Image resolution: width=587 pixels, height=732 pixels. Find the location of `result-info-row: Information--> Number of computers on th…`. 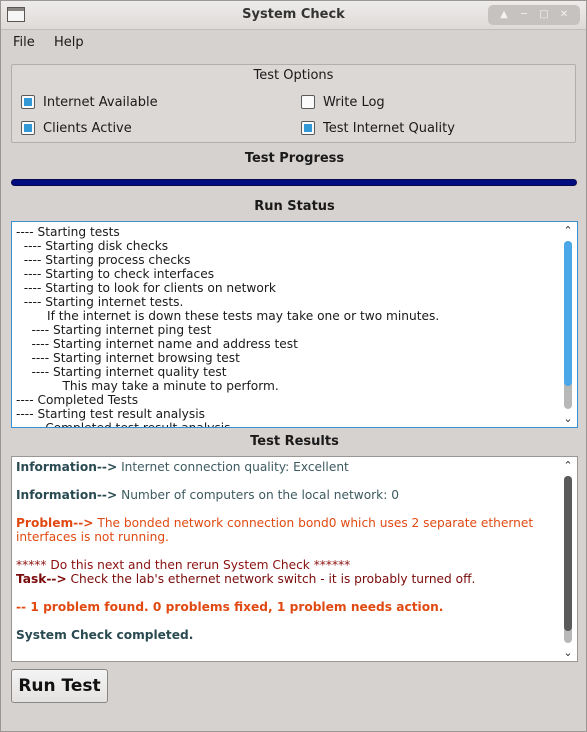

result-info-row: Information--> Number of computers on th… is located at coordinates (278, 495).